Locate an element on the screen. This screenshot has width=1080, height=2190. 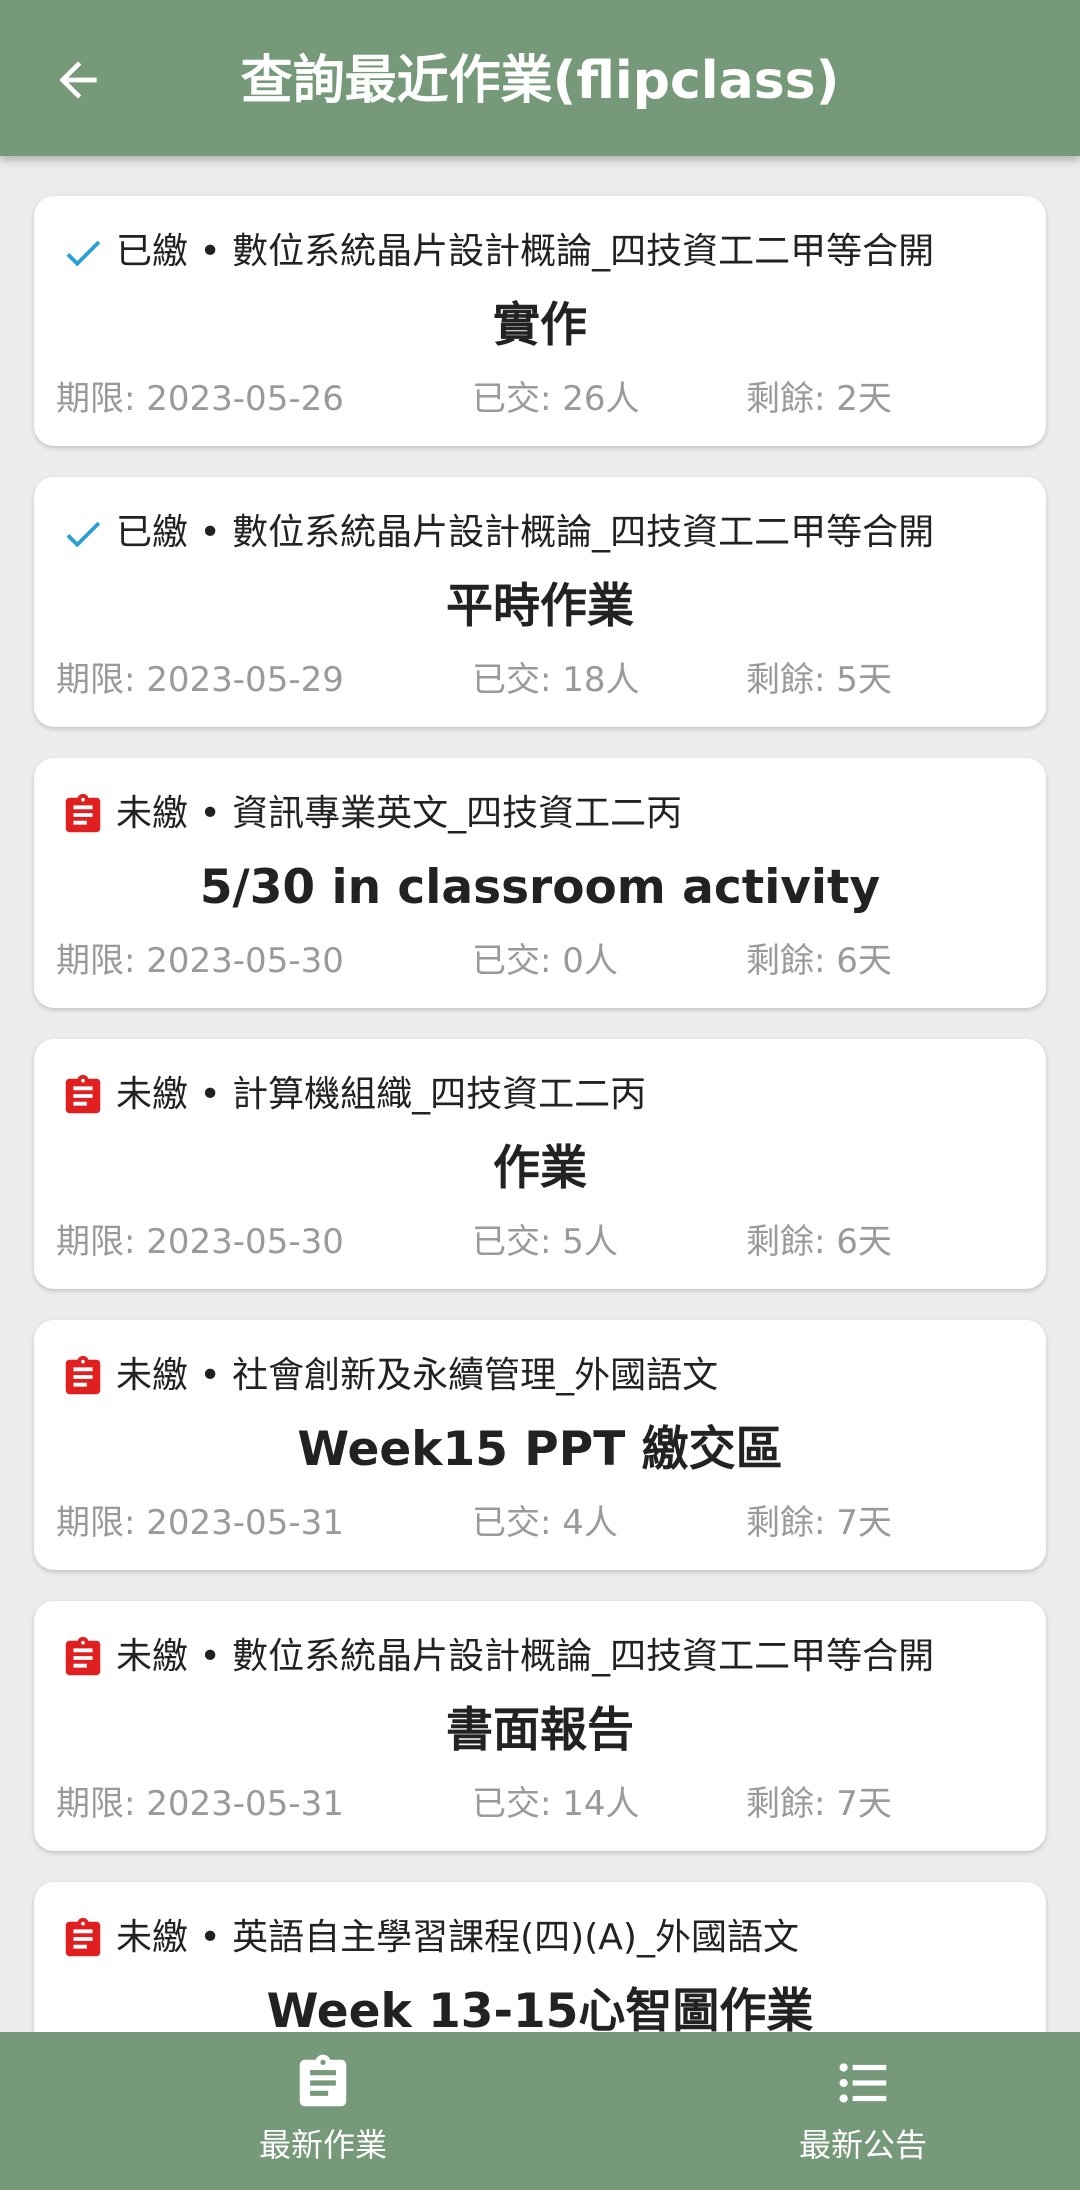
course-line: 未繳 • 資訊專業英文_四技資工二丙 is located at coordinates (576, 814).